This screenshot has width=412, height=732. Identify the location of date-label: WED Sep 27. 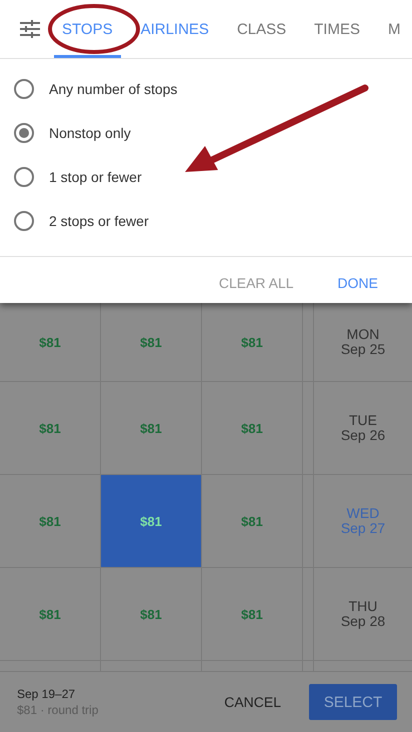
(363, 521).